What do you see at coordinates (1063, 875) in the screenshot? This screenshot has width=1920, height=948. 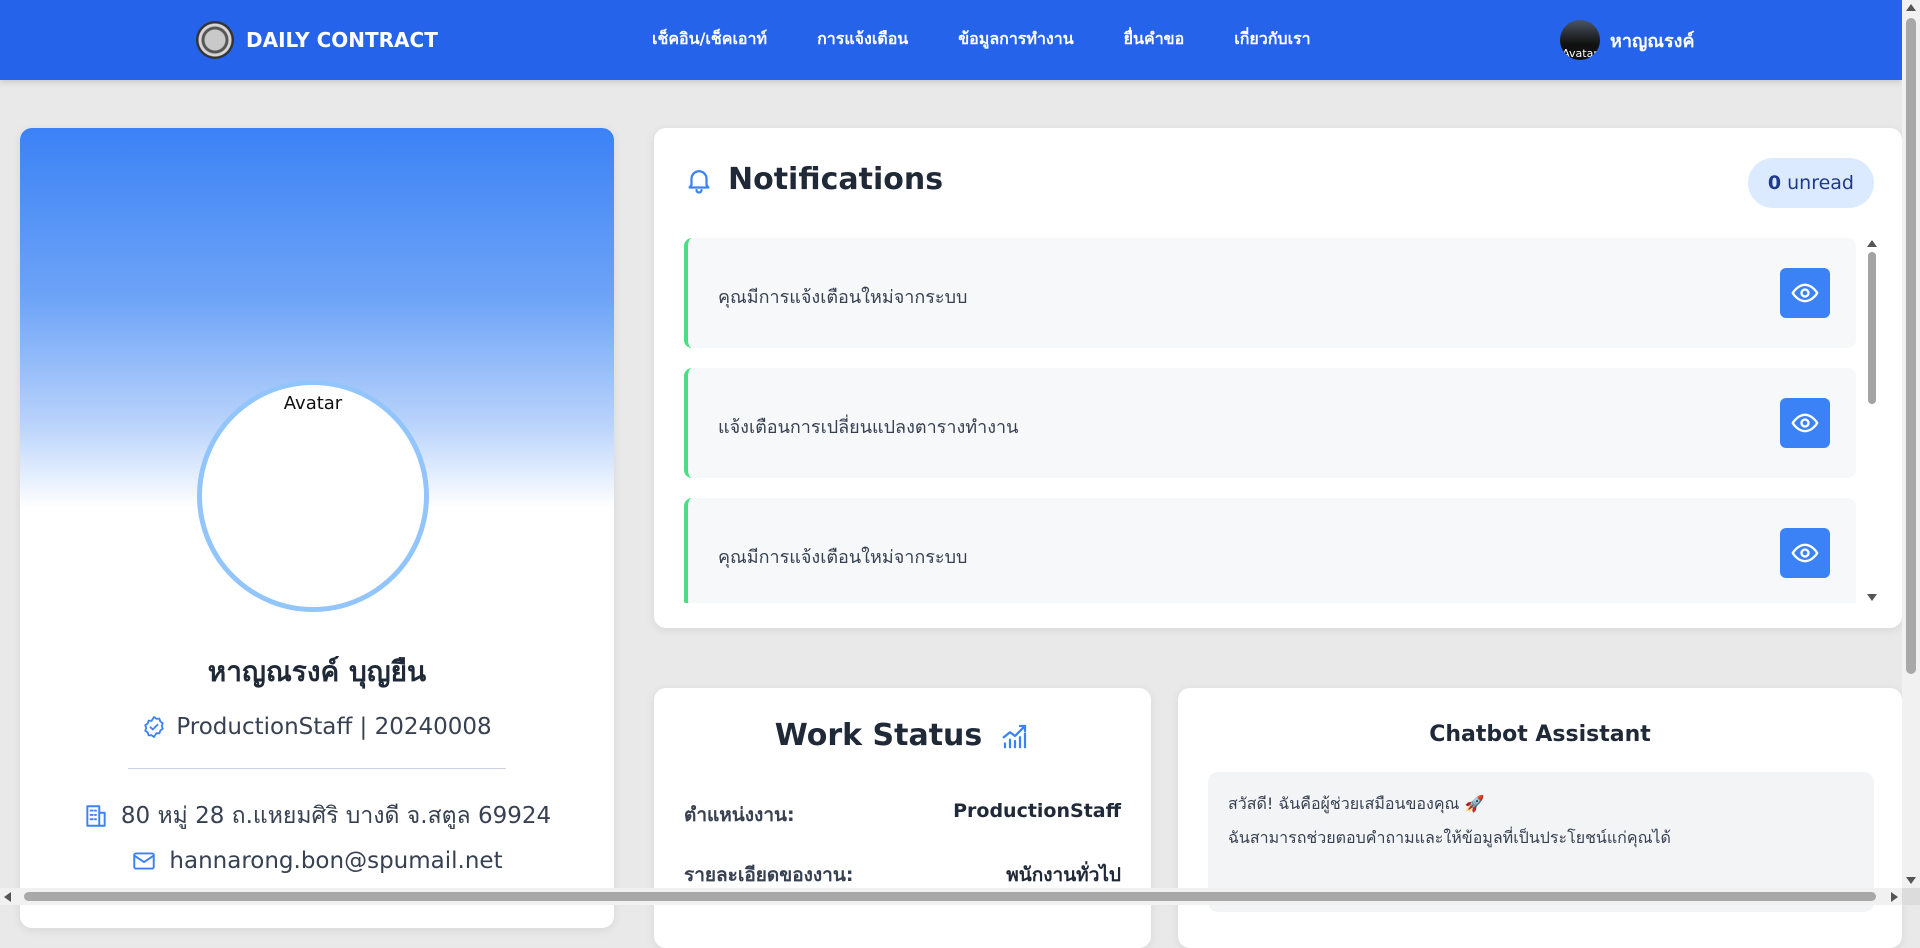 I see `work-row-value: พนักงานทั่วไป` at bounding box center [1063, 875].